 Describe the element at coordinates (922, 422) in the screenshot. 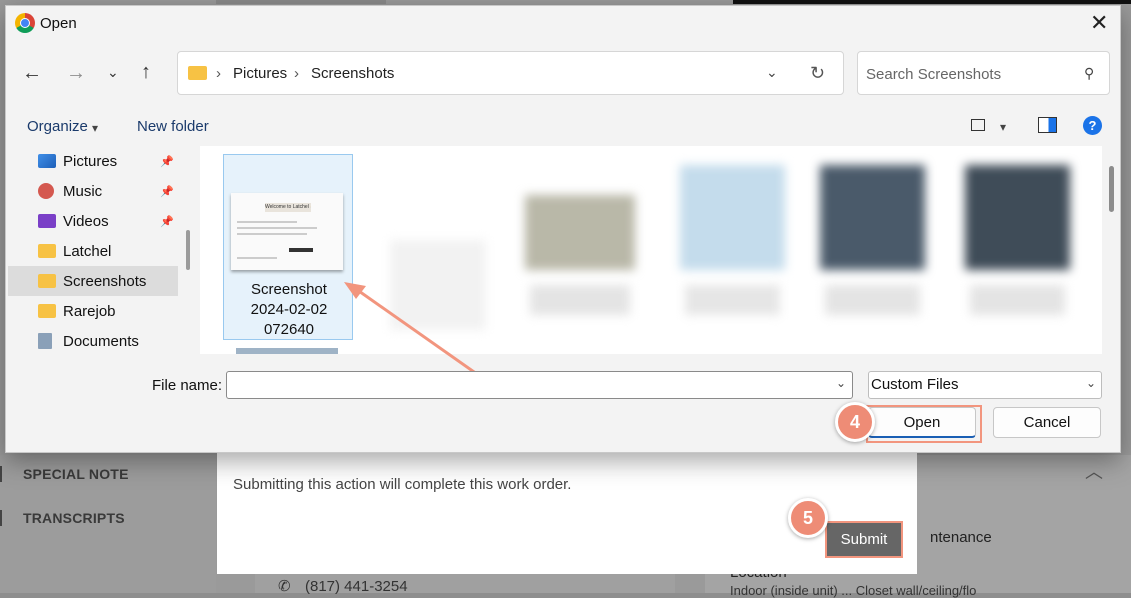

I see `open-button: Open` at that location.